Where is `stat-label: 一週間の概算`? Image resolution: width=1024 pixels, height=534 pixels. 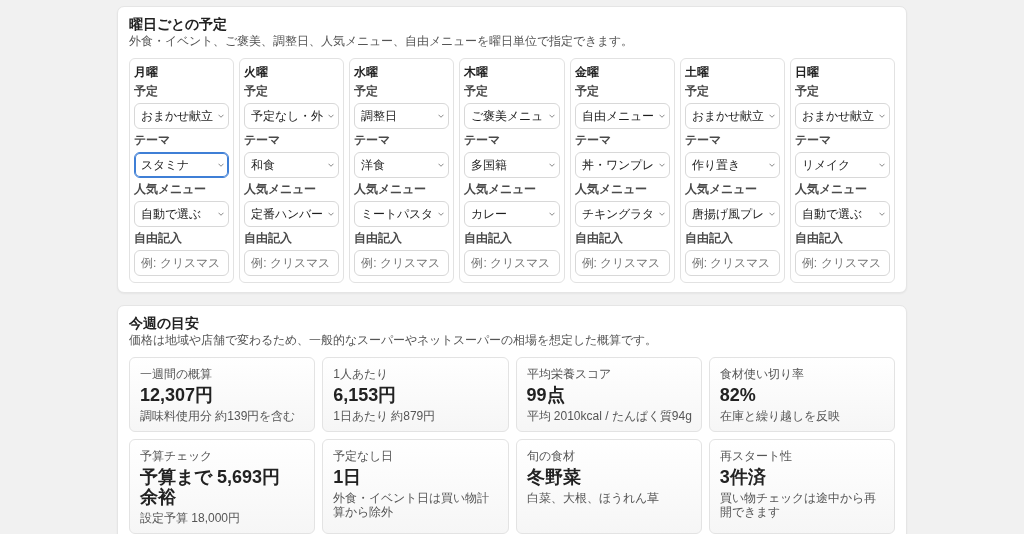 stat-label: 一週間の概算 is located at coordinates (176, 374).